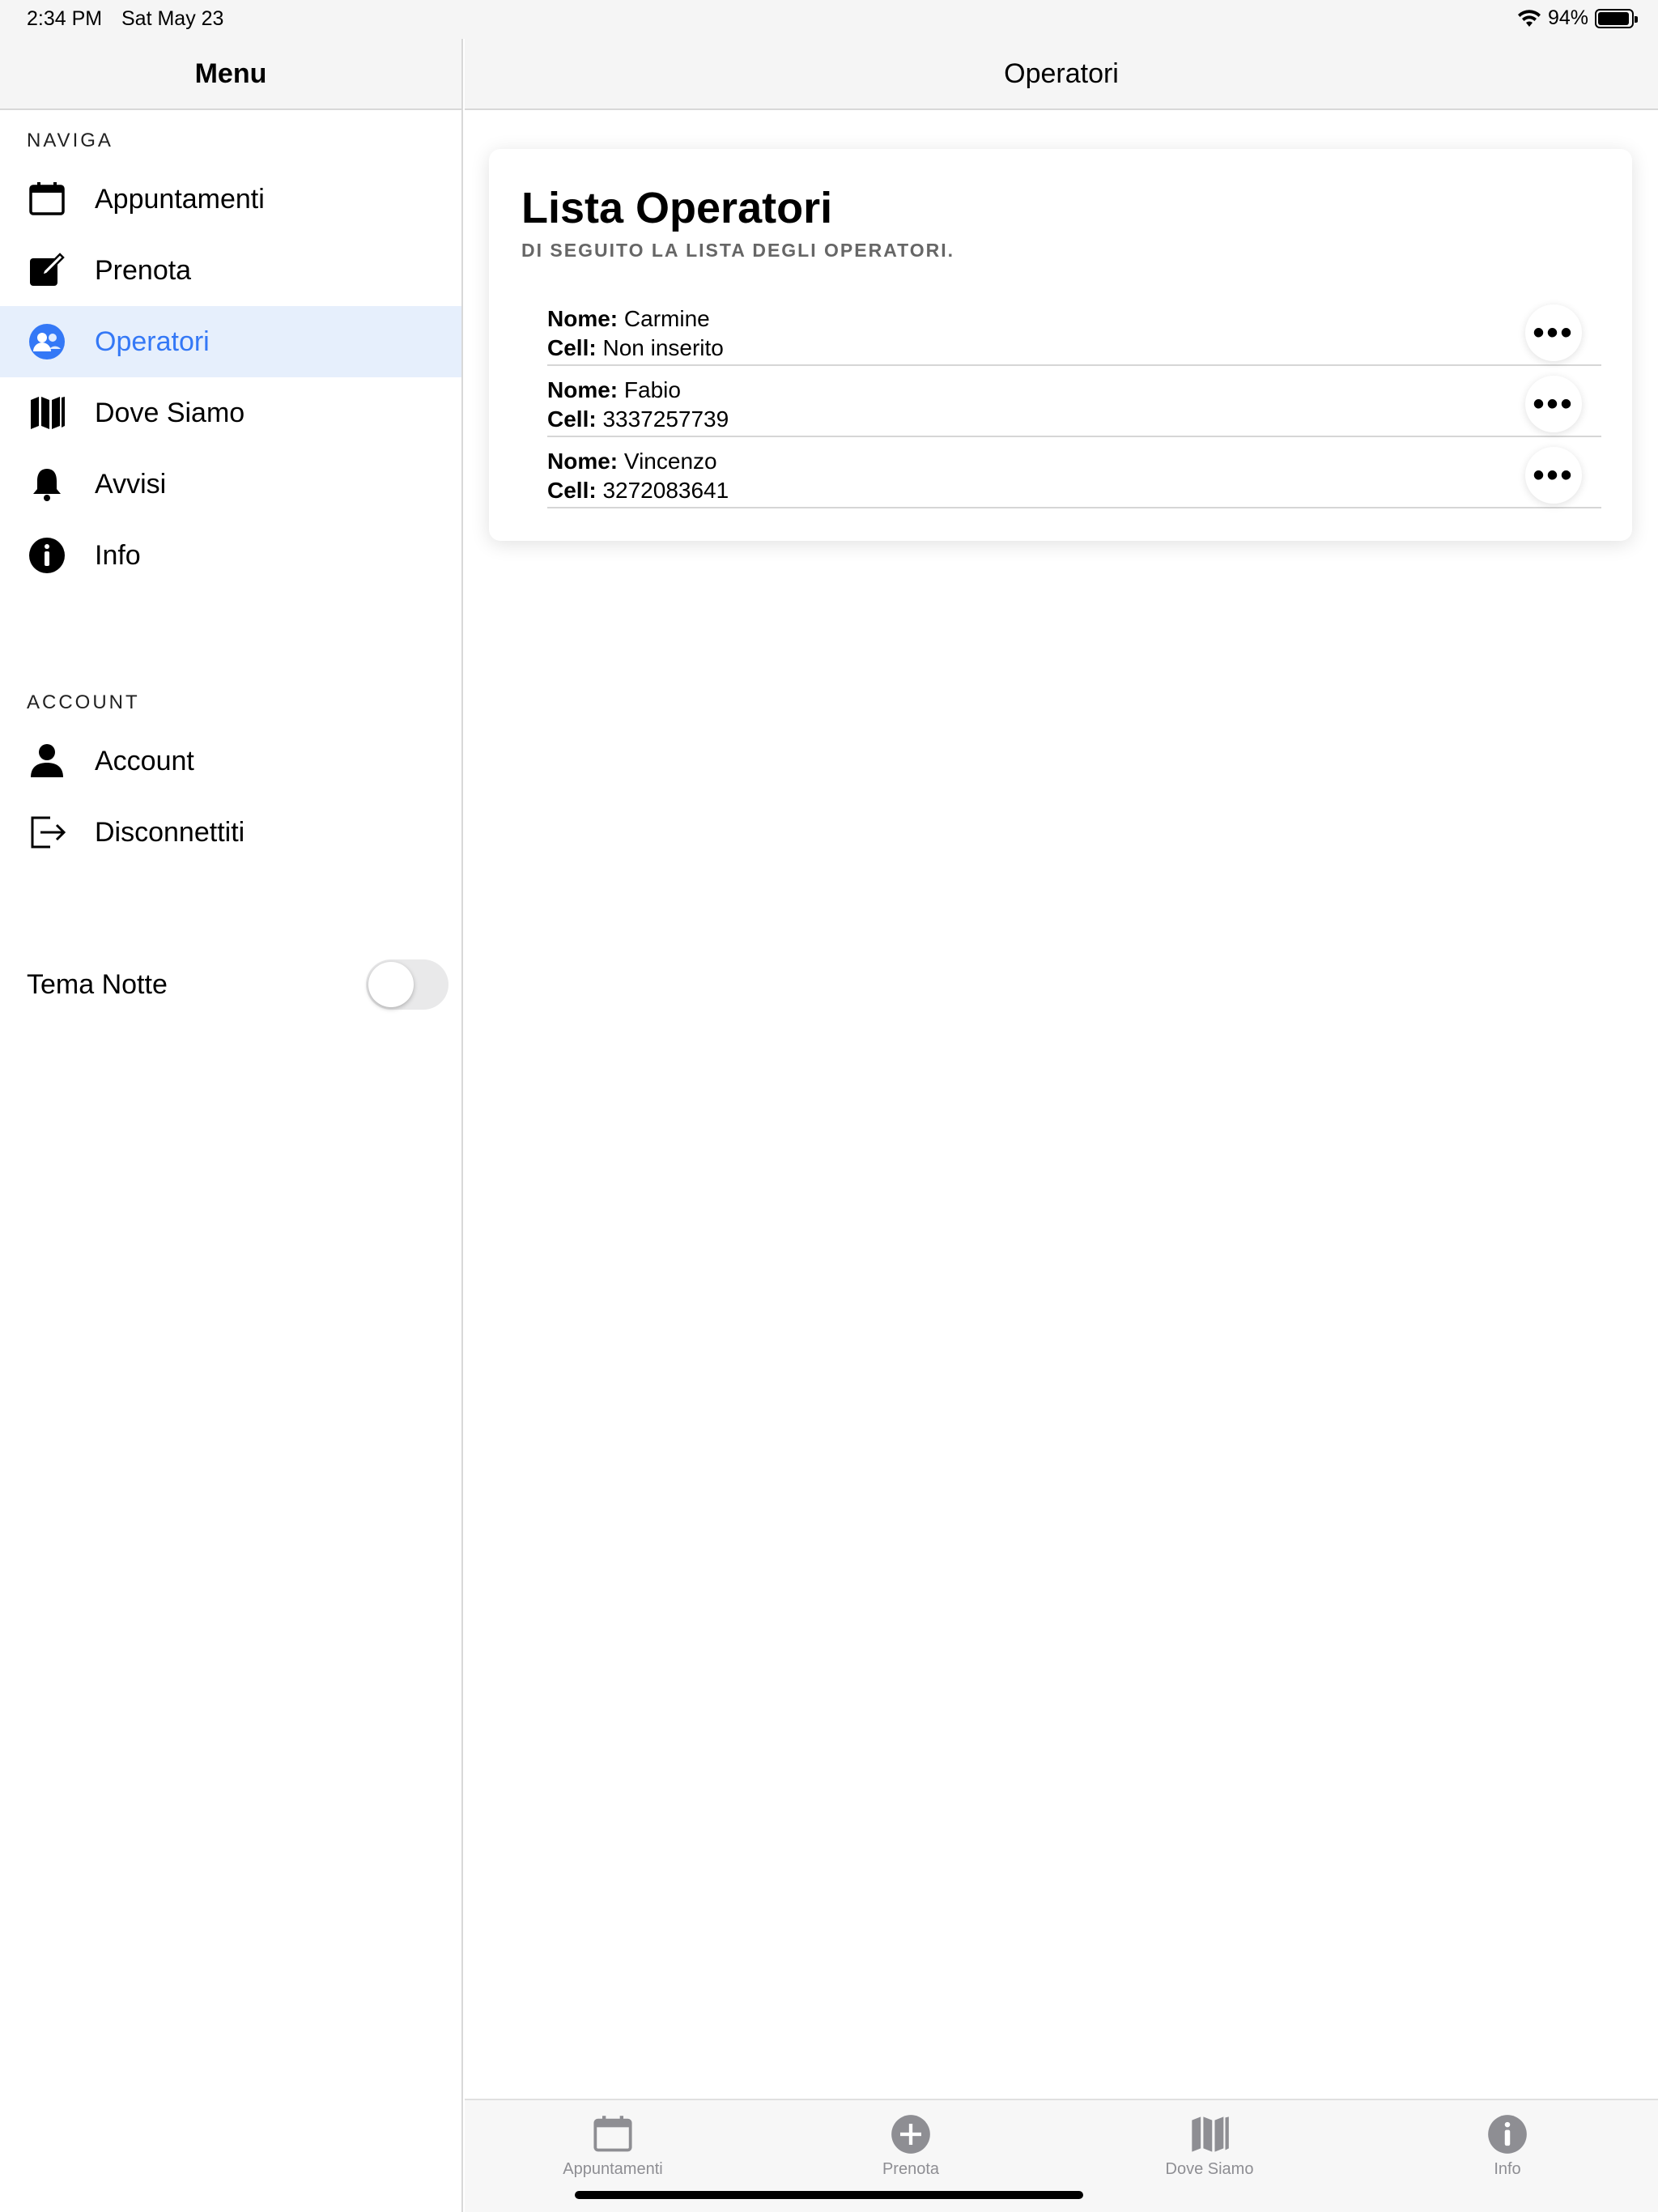  Describe the element at coordinates (666, 318) in the screenshot. I see `name-value: Carmine` at that location.